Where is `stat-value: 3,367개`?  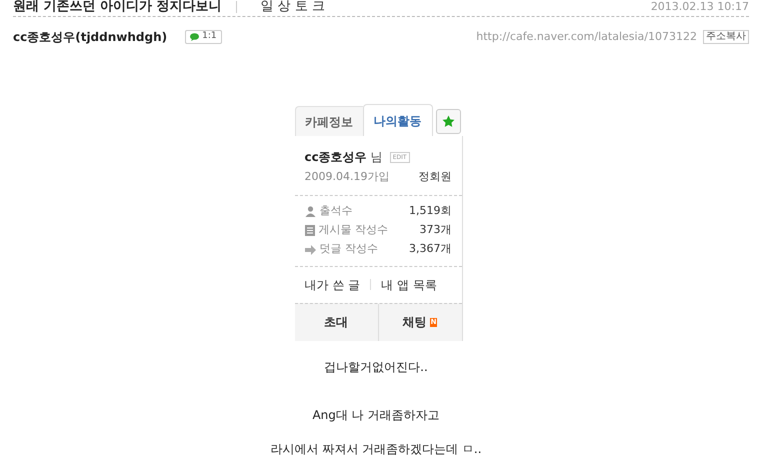 stat-value: 3,367개 is located at coordinates (430, 249).